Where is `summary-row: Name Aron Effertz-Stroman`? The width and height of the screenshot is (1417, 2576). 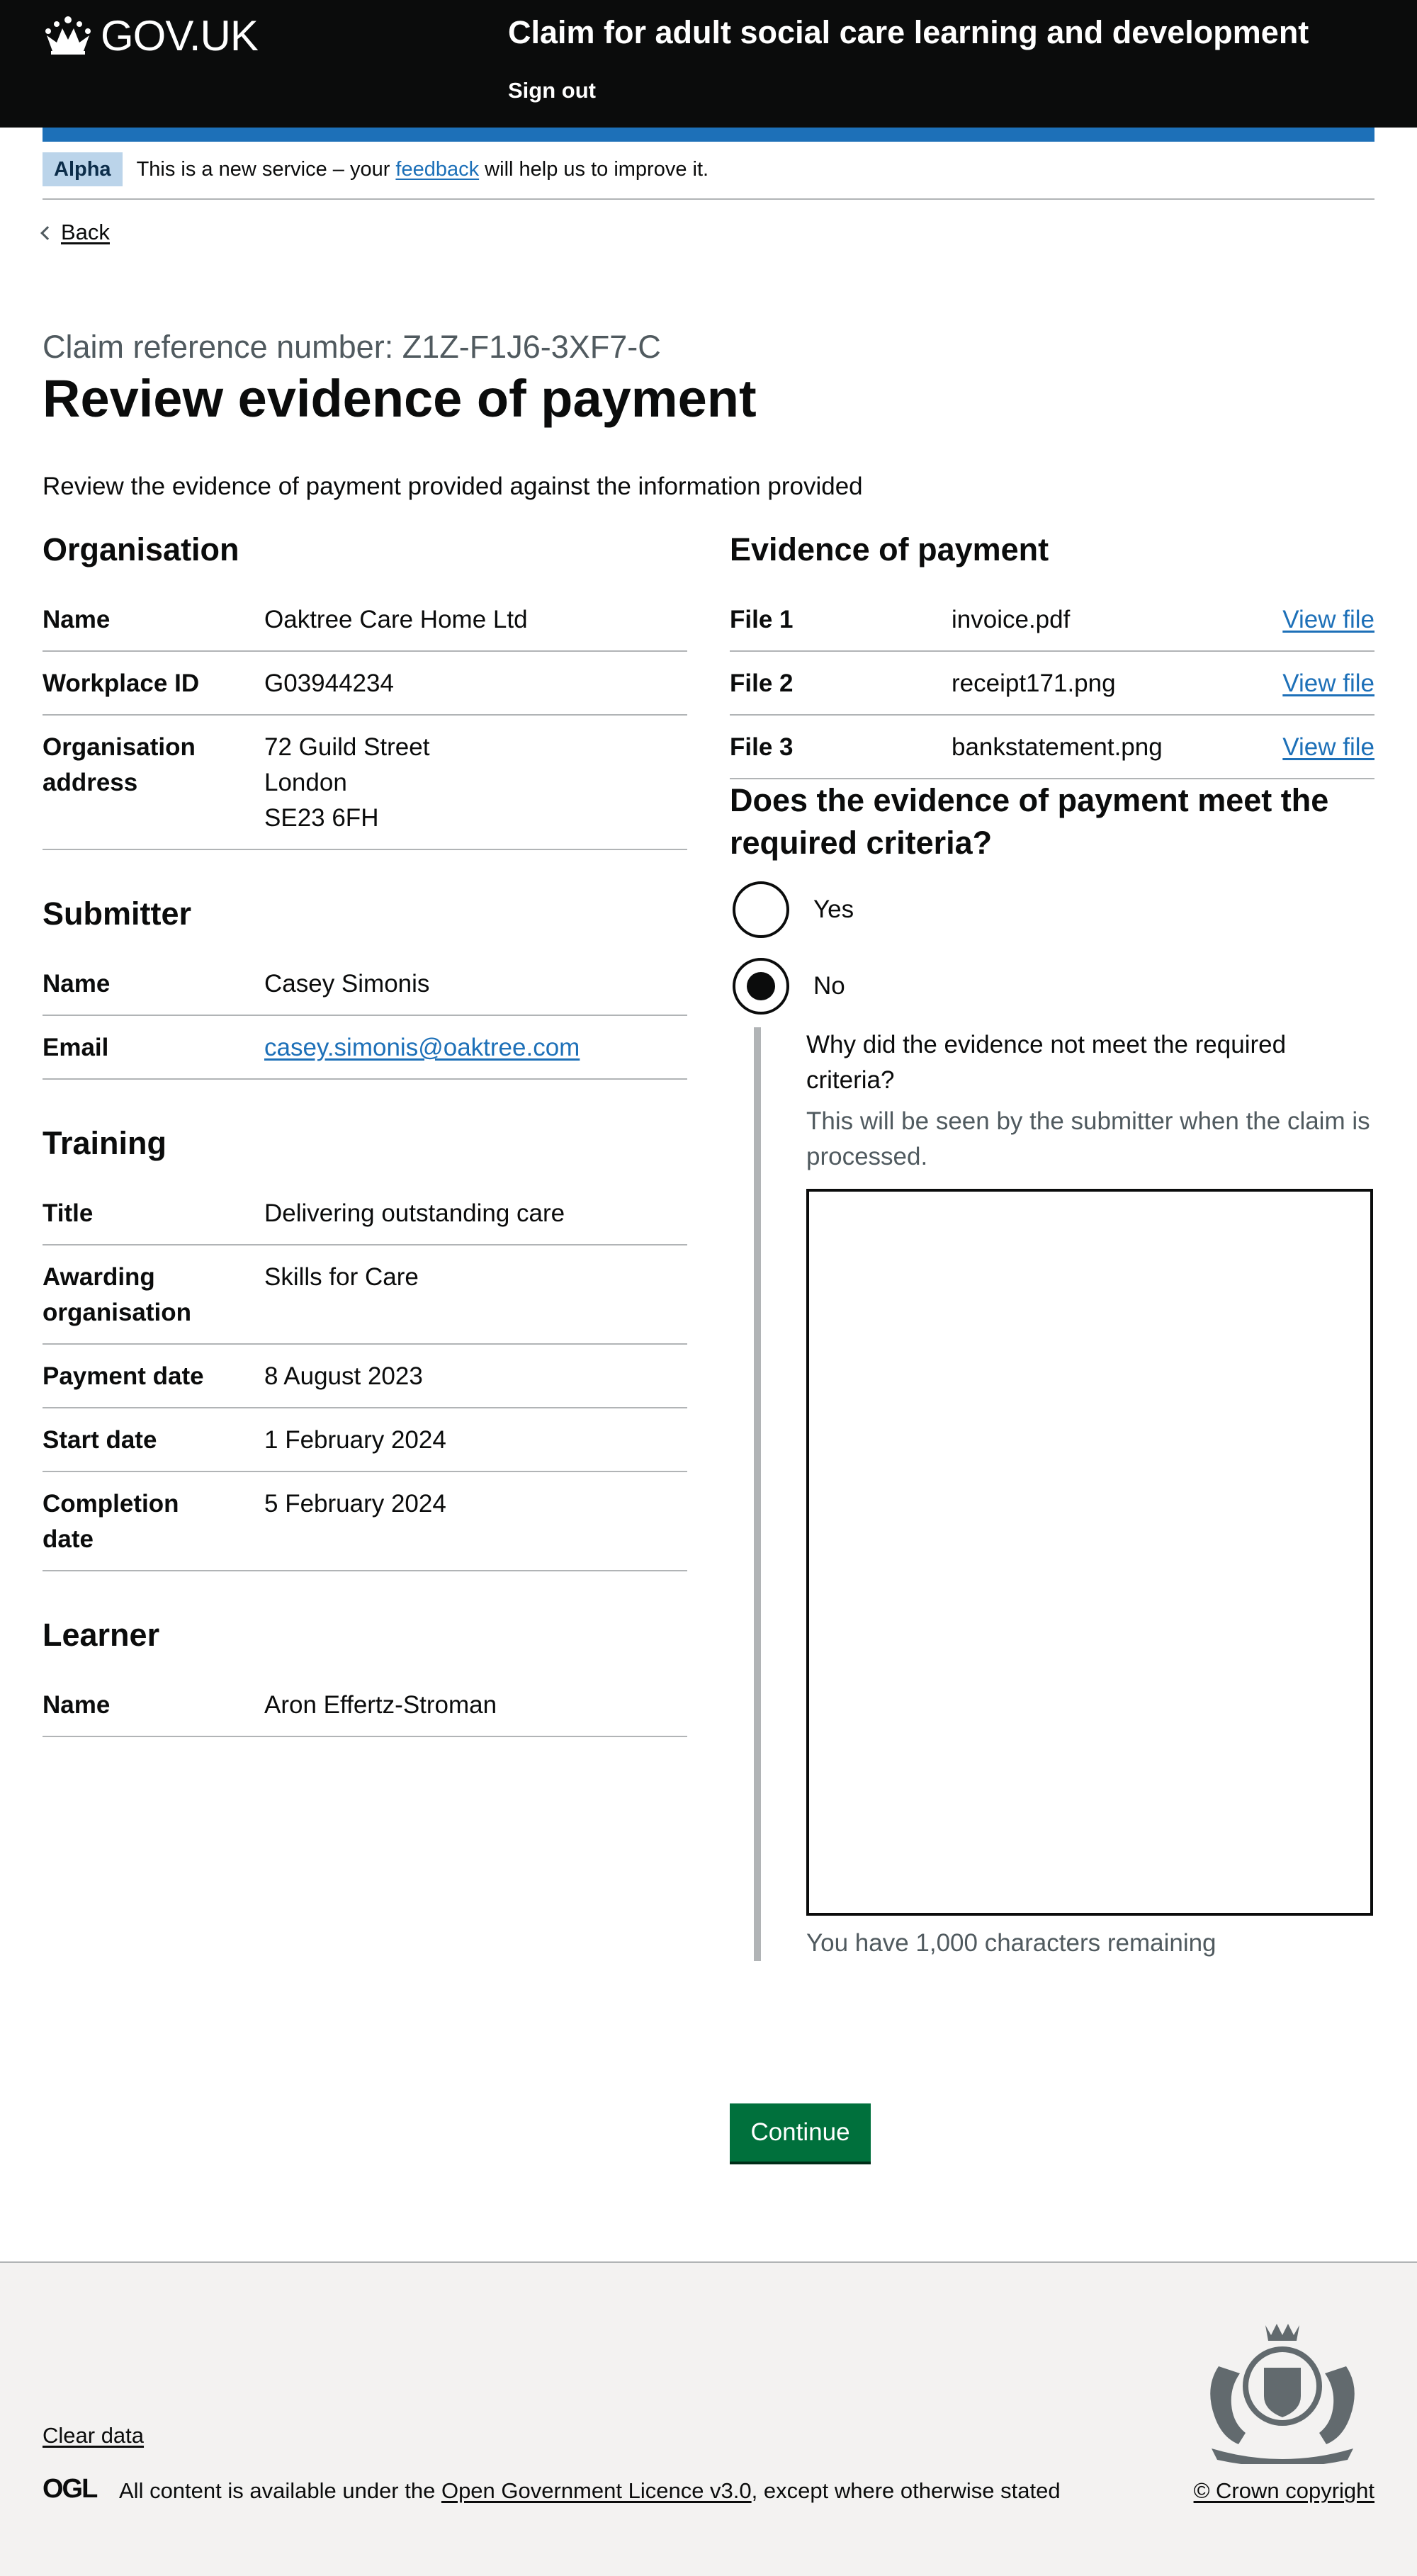 summary-row: Name Aron Effertz-Stroman is located at coordinates (365, 1712).